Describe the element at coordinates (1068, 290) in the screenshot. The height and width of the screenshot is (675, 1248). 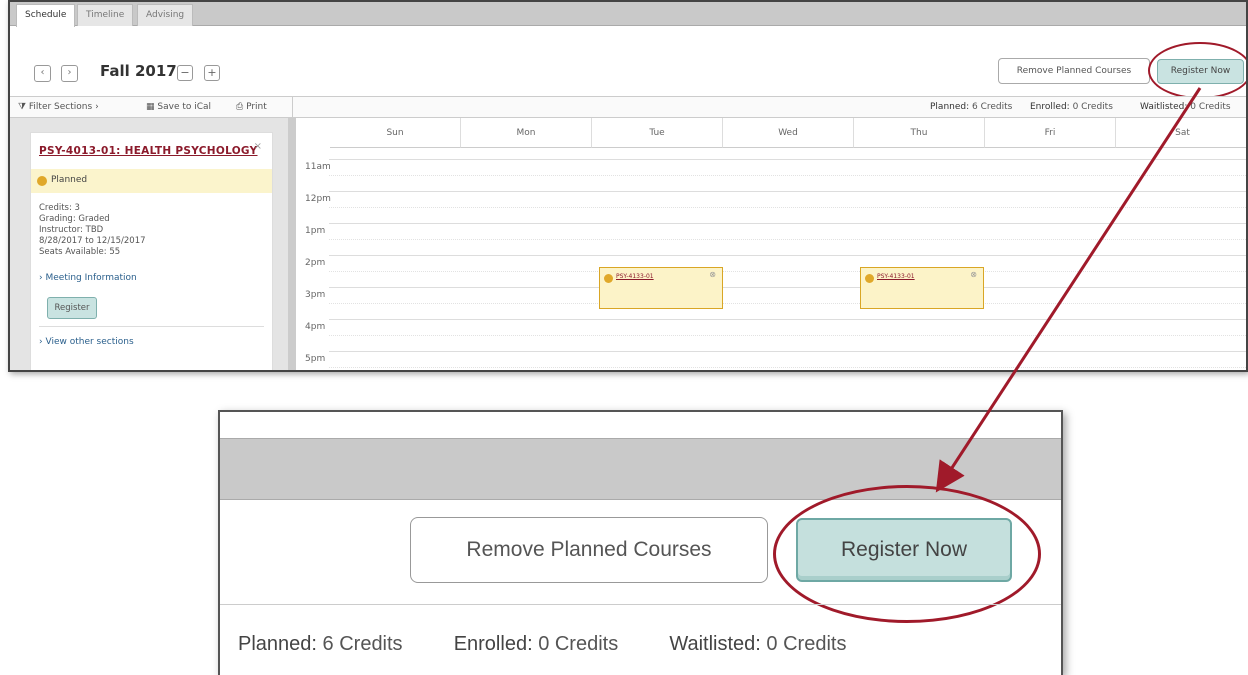
I see `annotation-arrow` at that location.